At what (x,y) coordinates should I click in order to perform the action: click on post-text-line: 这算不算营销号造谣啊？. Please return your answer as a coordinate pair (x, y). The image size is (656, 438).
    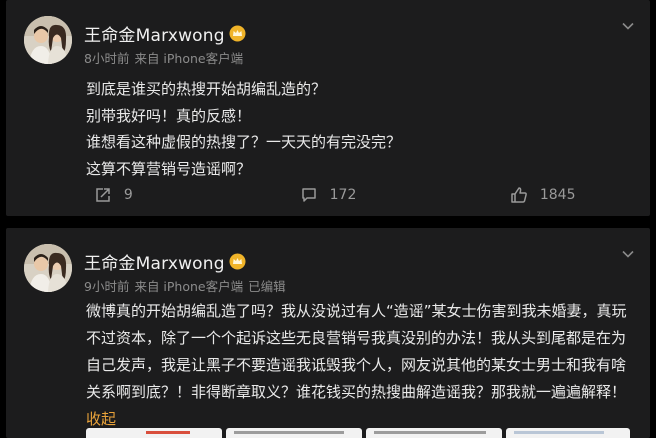
    Looking at the image, I should click on (169, 168).